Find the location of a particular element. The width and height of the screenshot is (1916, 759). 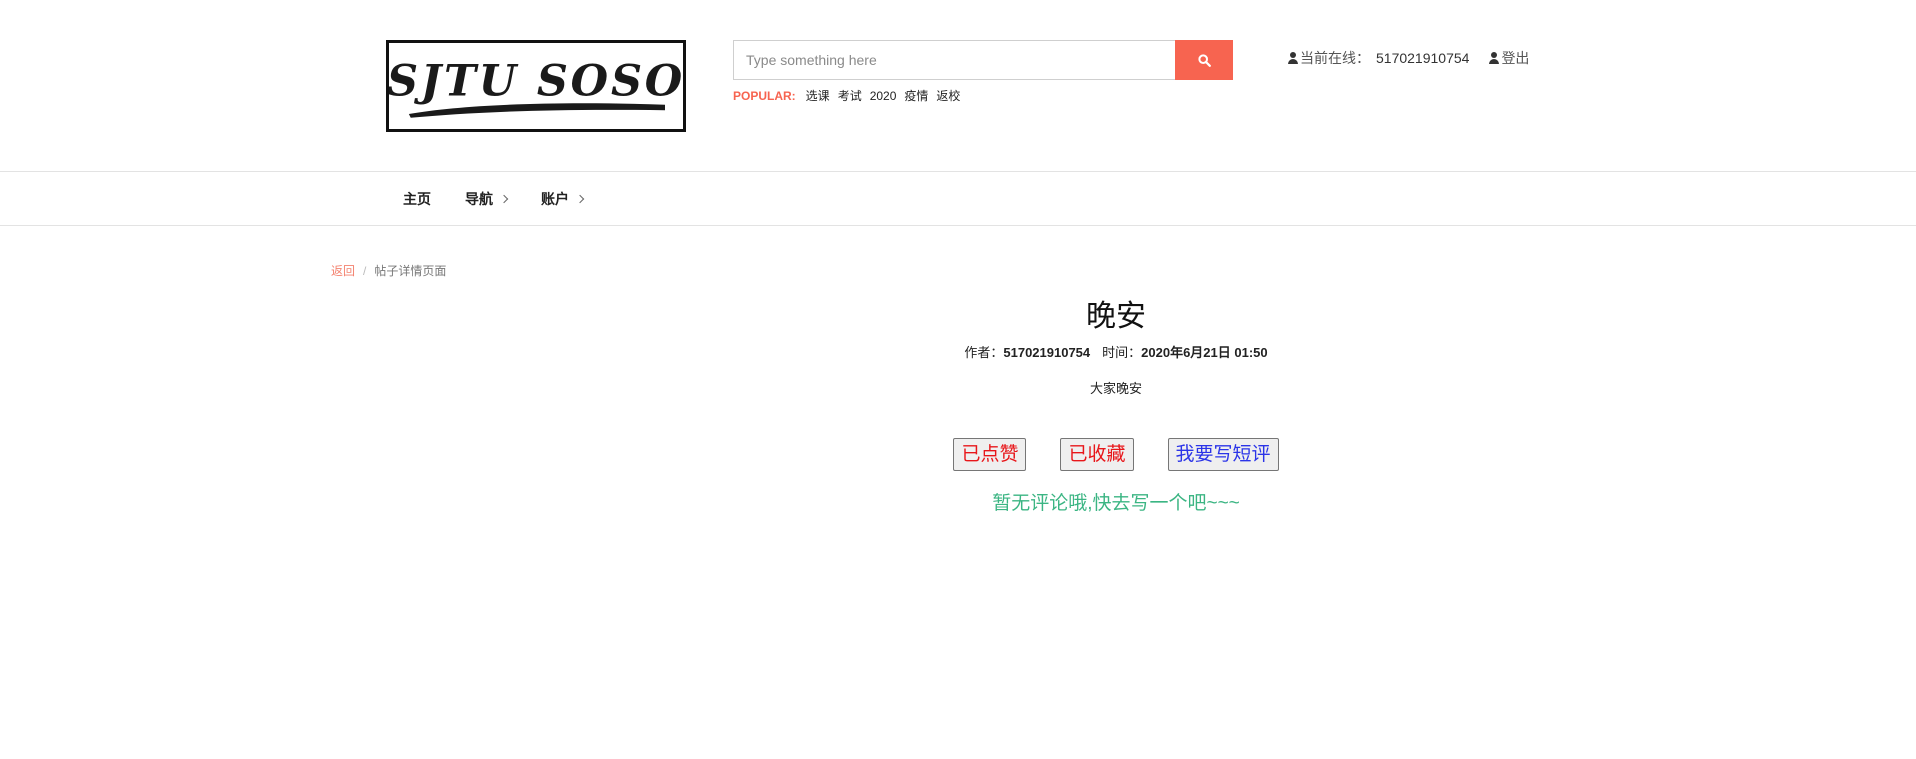

popular-tag: 考试 is located at coordinates (850, 95).